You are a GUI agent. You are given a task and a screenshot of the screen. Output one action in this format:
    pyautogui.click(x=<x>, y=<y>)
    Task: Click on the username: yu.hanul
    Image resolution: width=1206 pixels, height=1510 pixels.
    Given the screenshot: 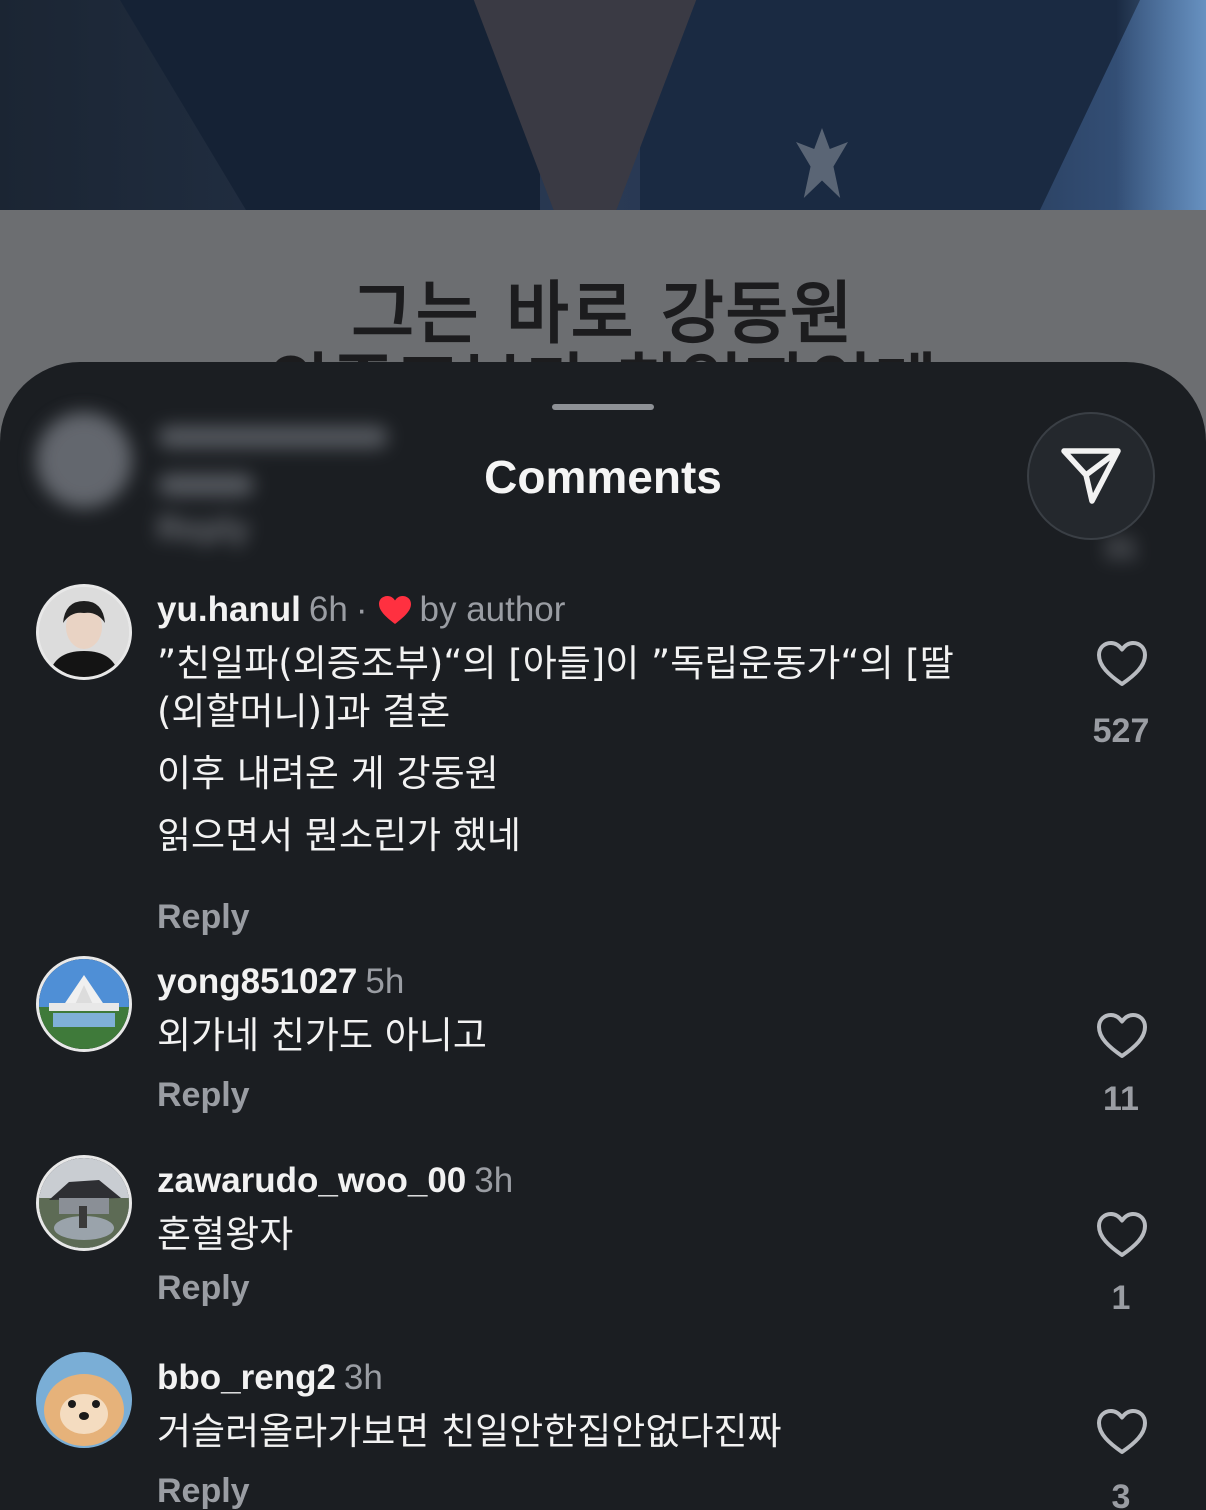 What is the action you would take?
    pyautogui.click(x=229, y=609)
    